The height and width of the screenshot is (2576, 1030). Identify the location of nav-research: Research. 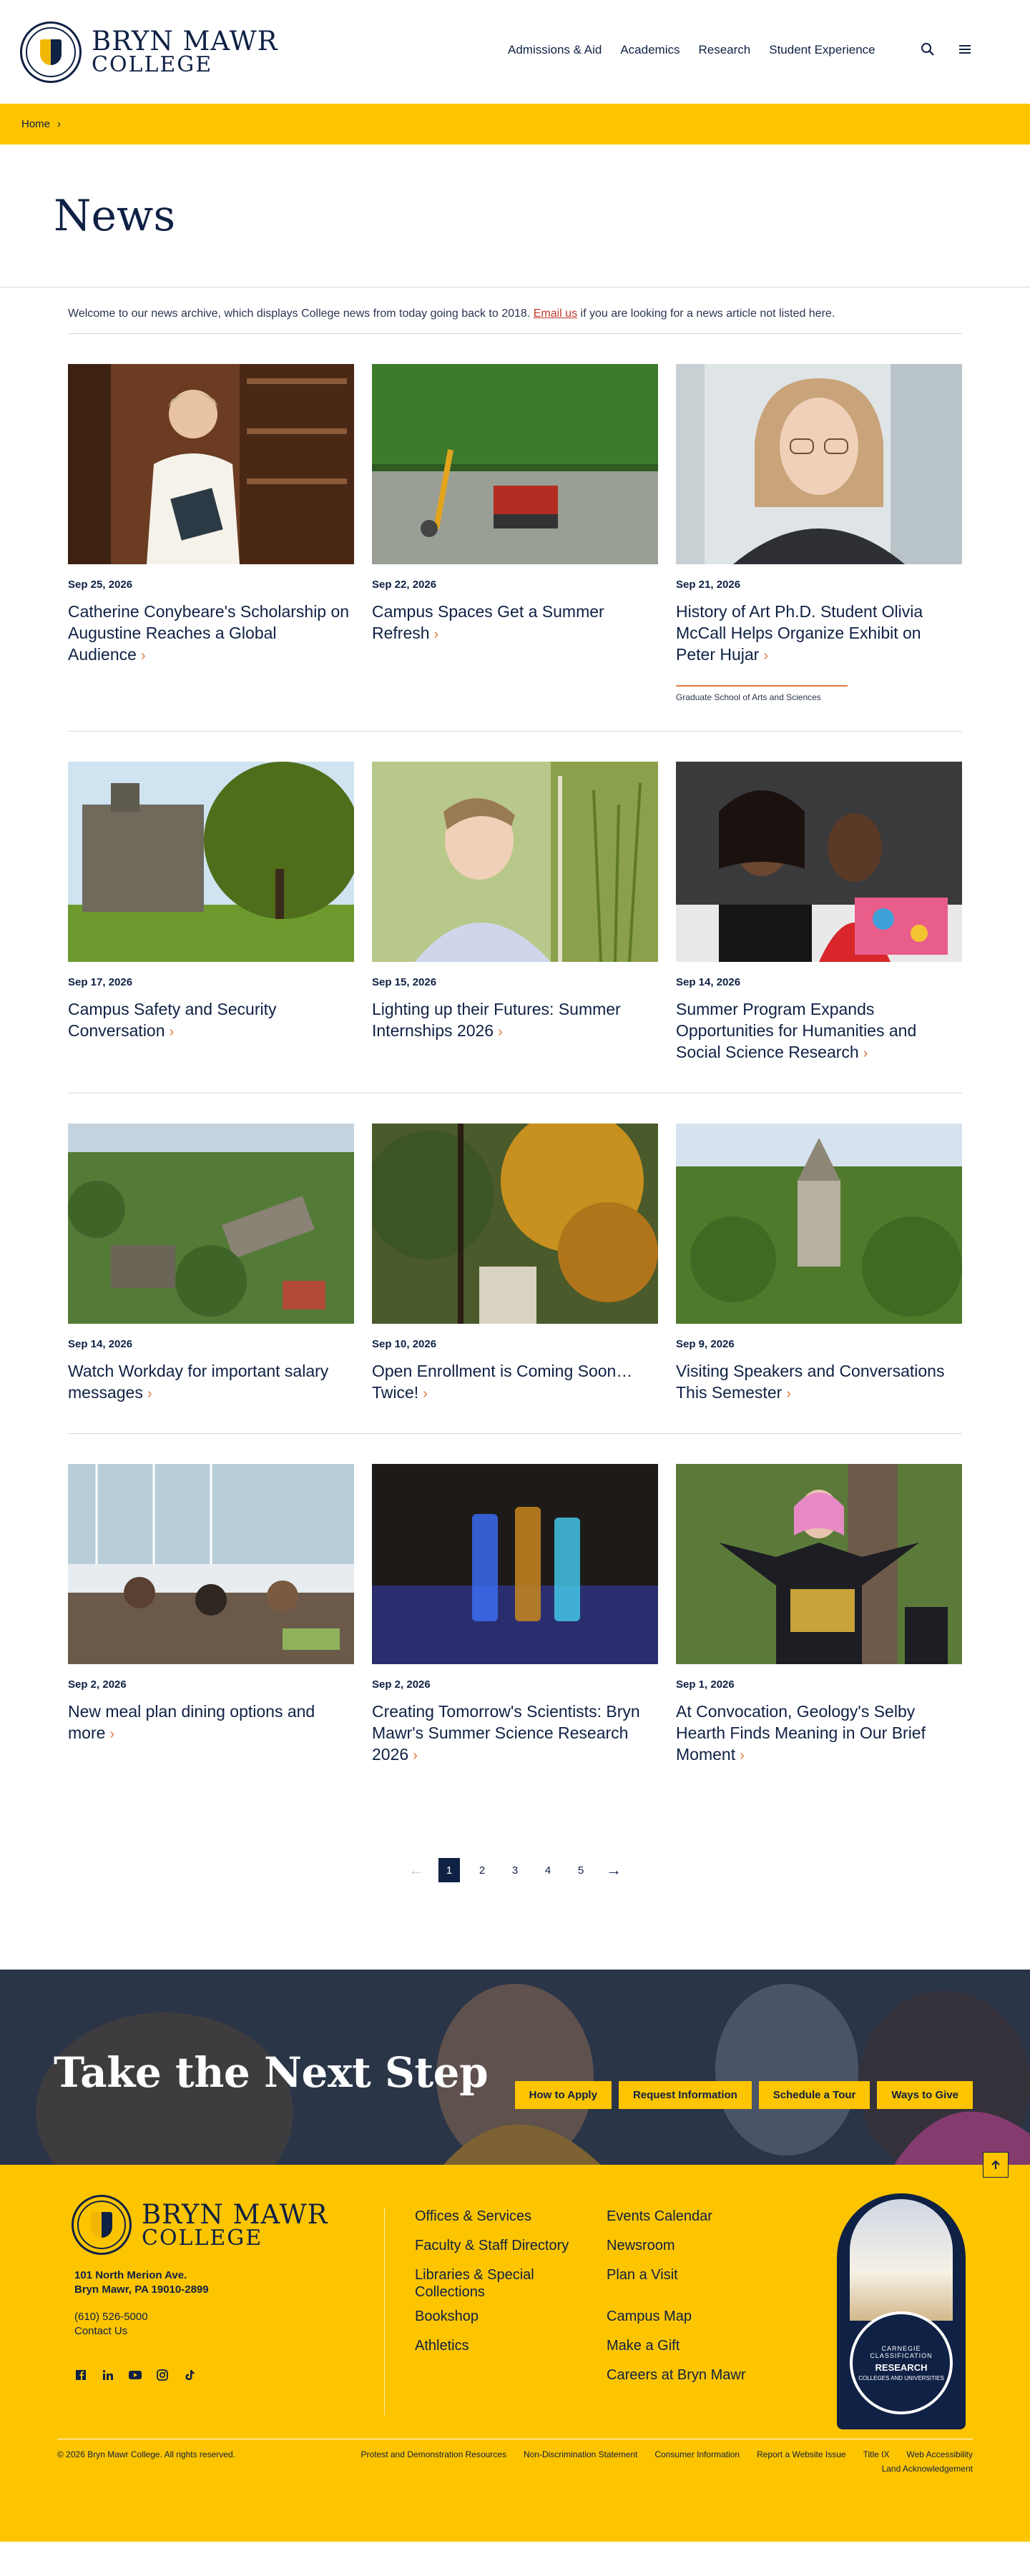
(724, 50).